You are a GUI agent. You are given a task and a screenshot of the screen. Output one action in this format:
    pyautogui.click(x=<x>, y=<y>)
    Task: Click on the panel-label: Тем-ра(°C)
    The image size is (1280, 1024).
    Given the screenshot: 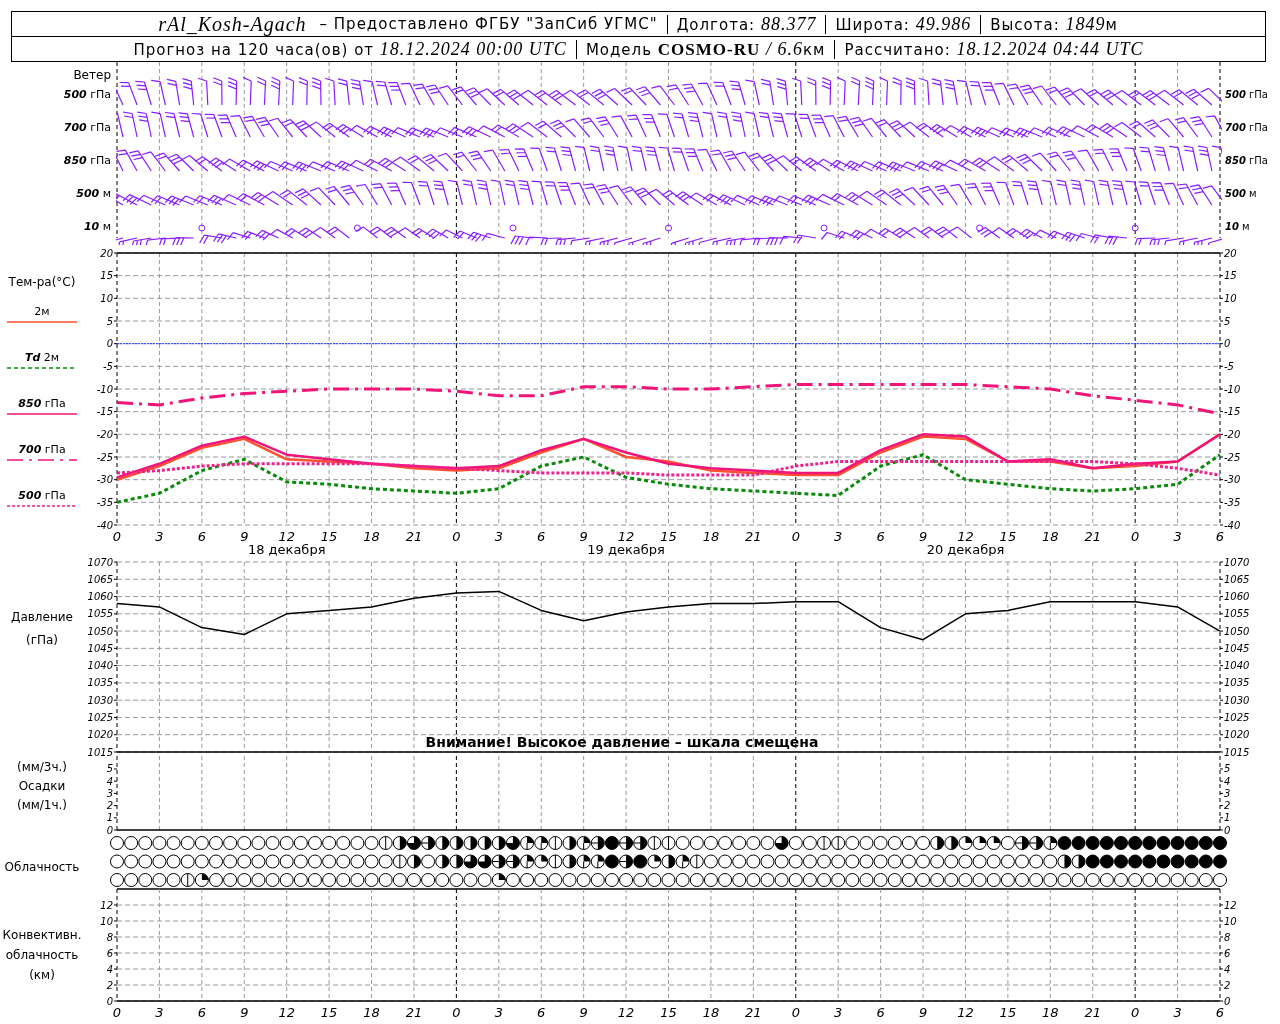 What is the action you would take?
    pyautogui.click(x=42, y=282)
    